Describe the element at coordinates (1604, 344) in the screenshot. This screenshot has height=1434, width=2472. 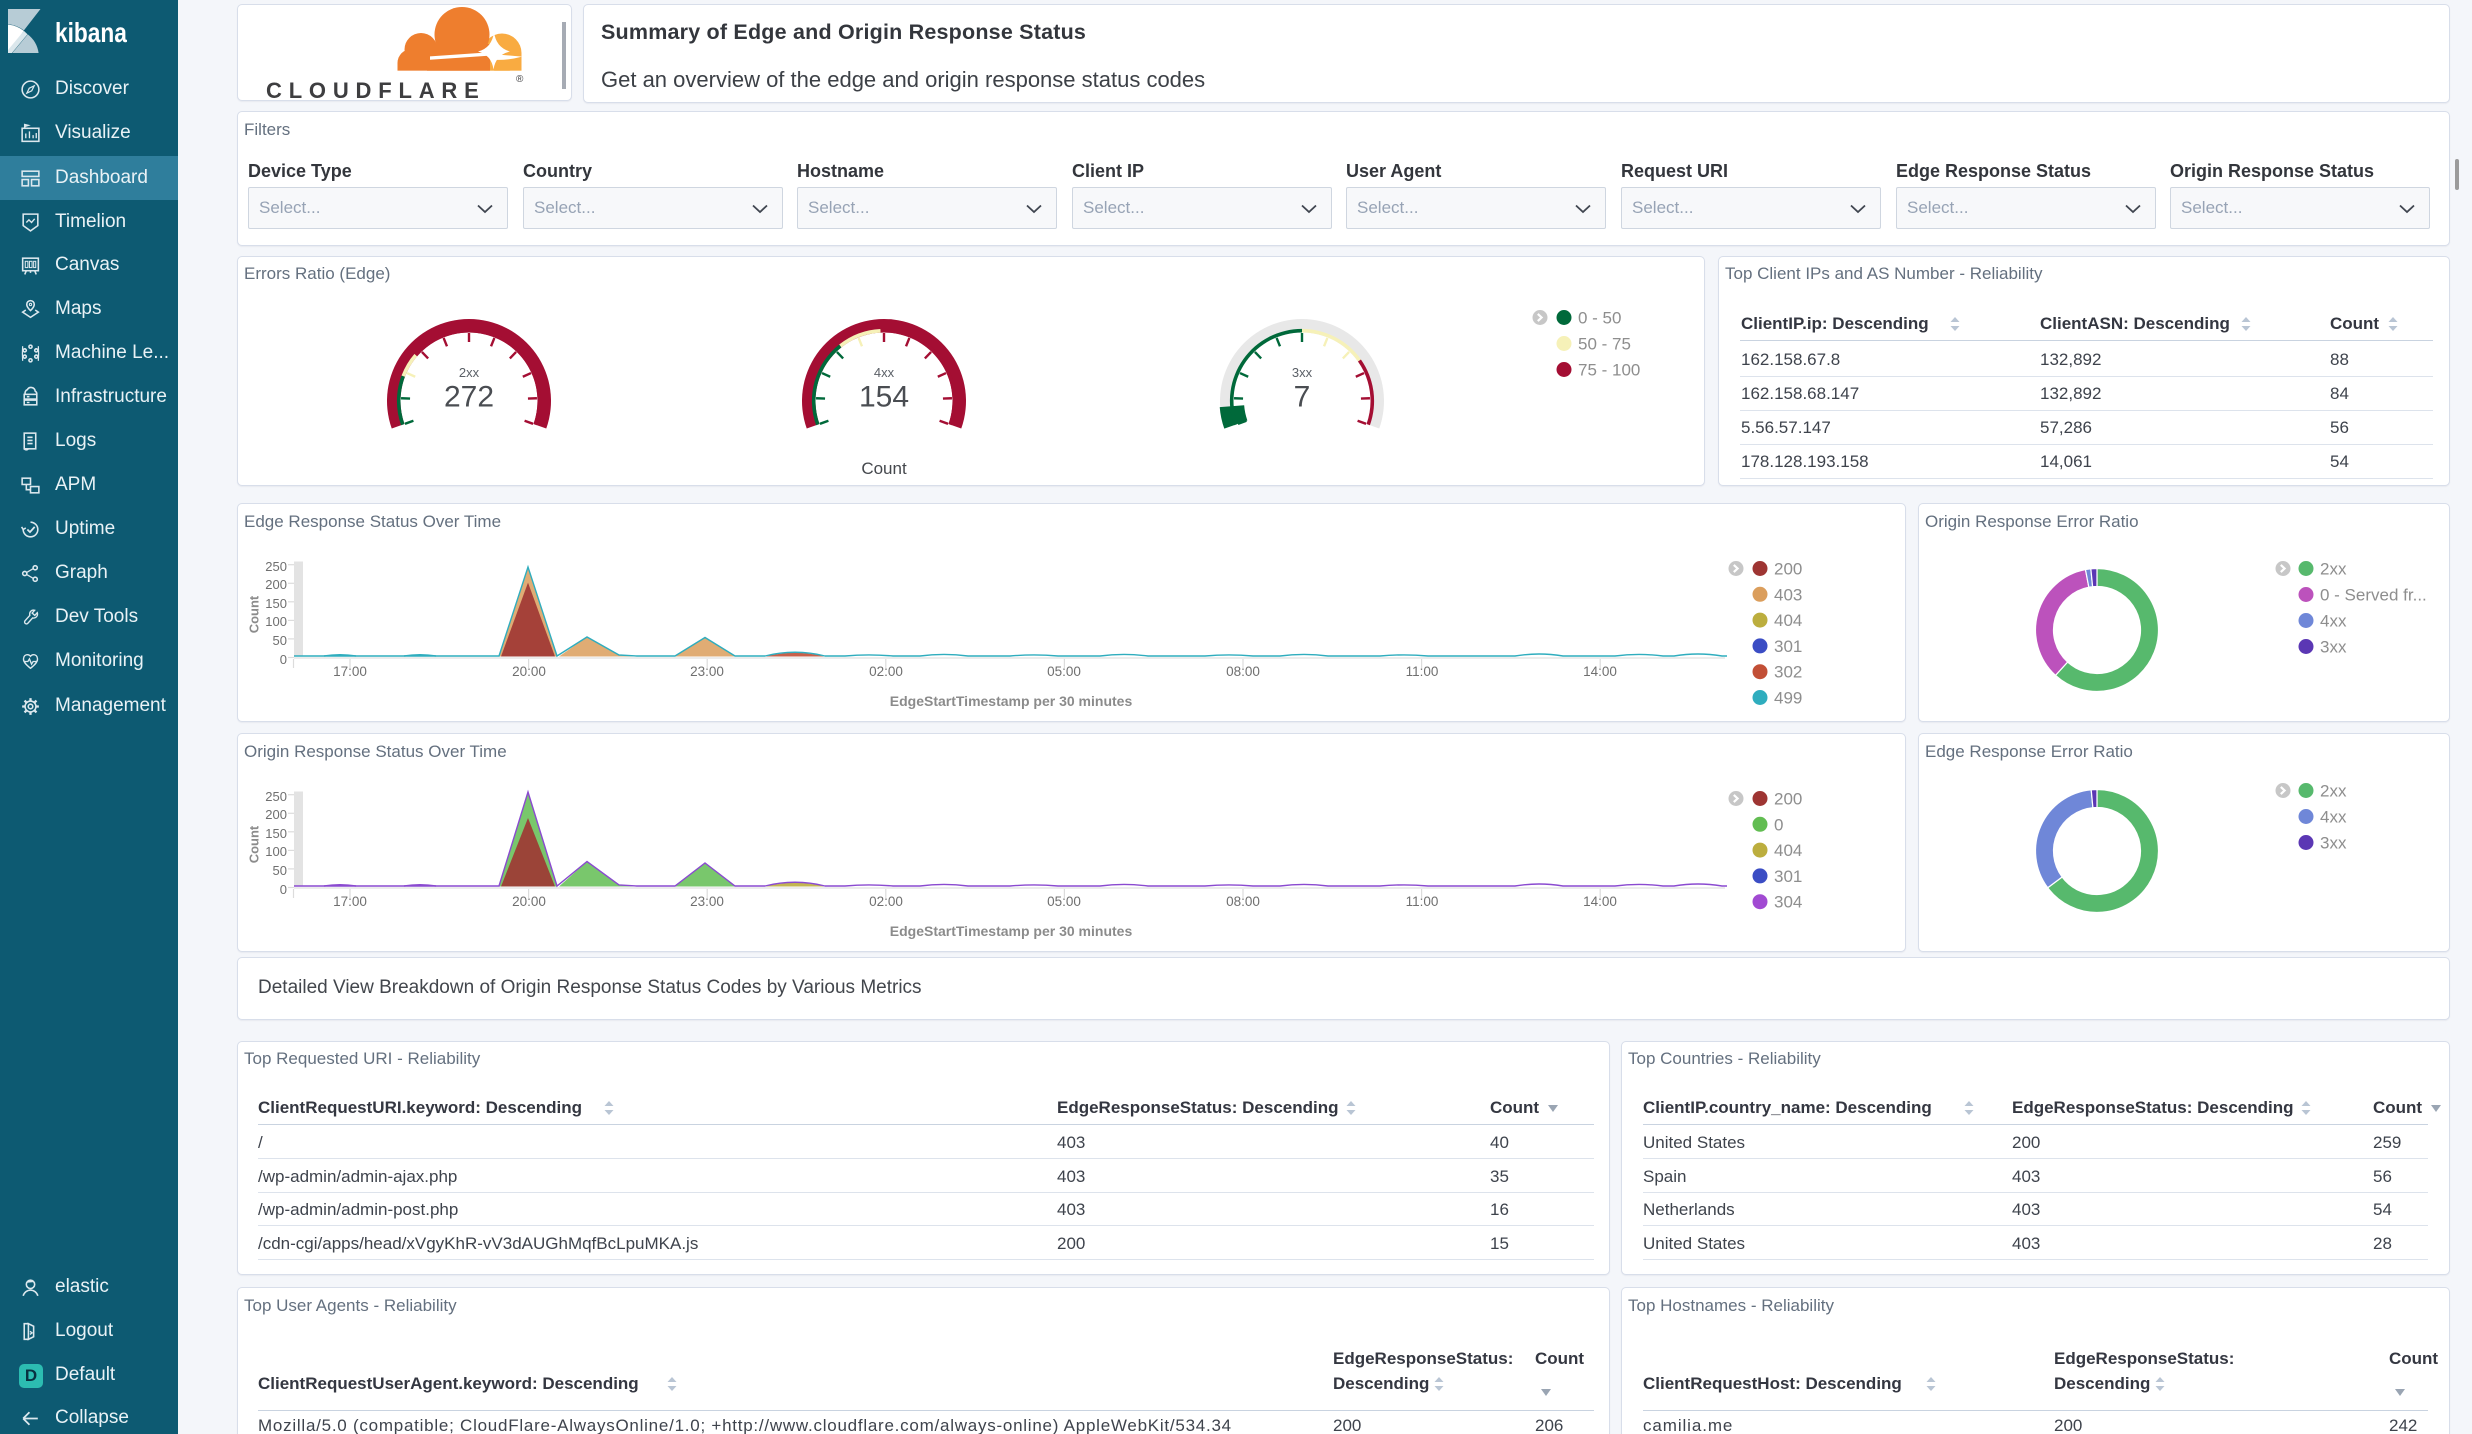
I see `svg-text: 50 - 75` at that location.